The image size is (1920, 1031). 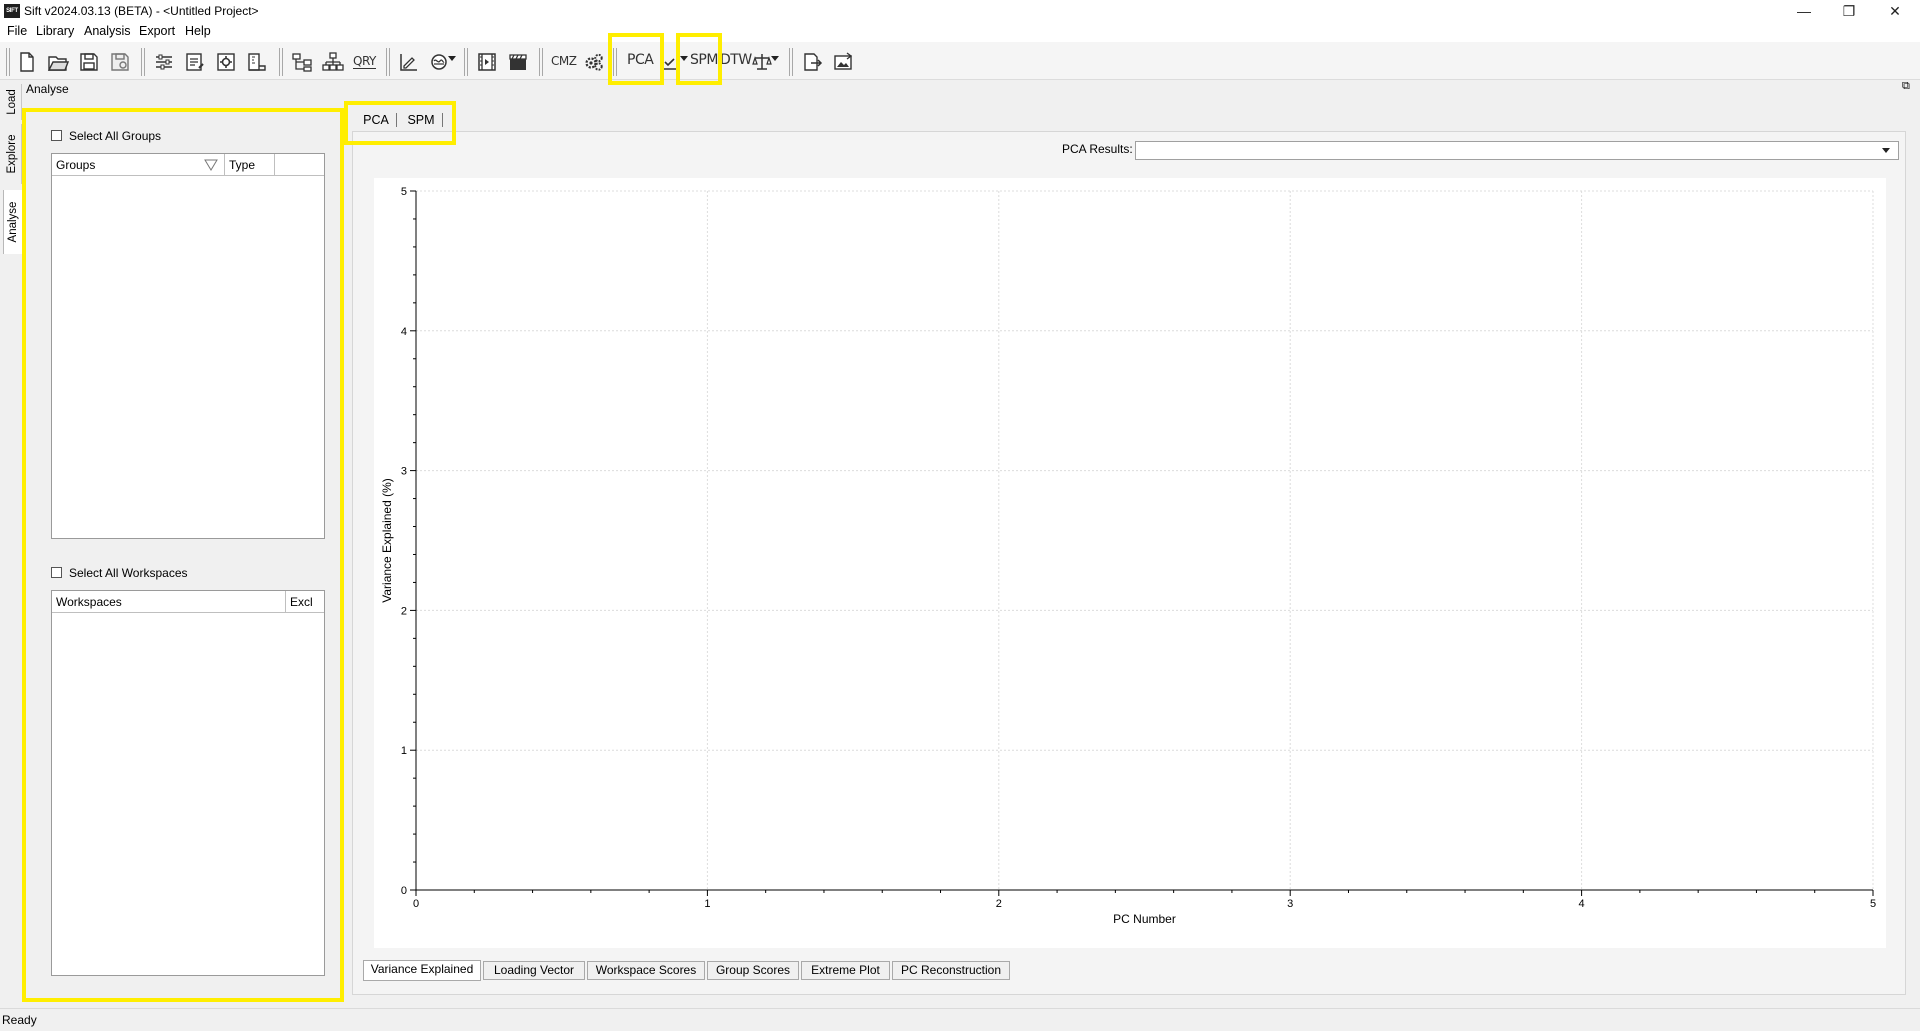 What do you see at coordinates (1582, 904) in the screenshot?
I see `x-tick-label: 4` at bounding box center [1582, 904].